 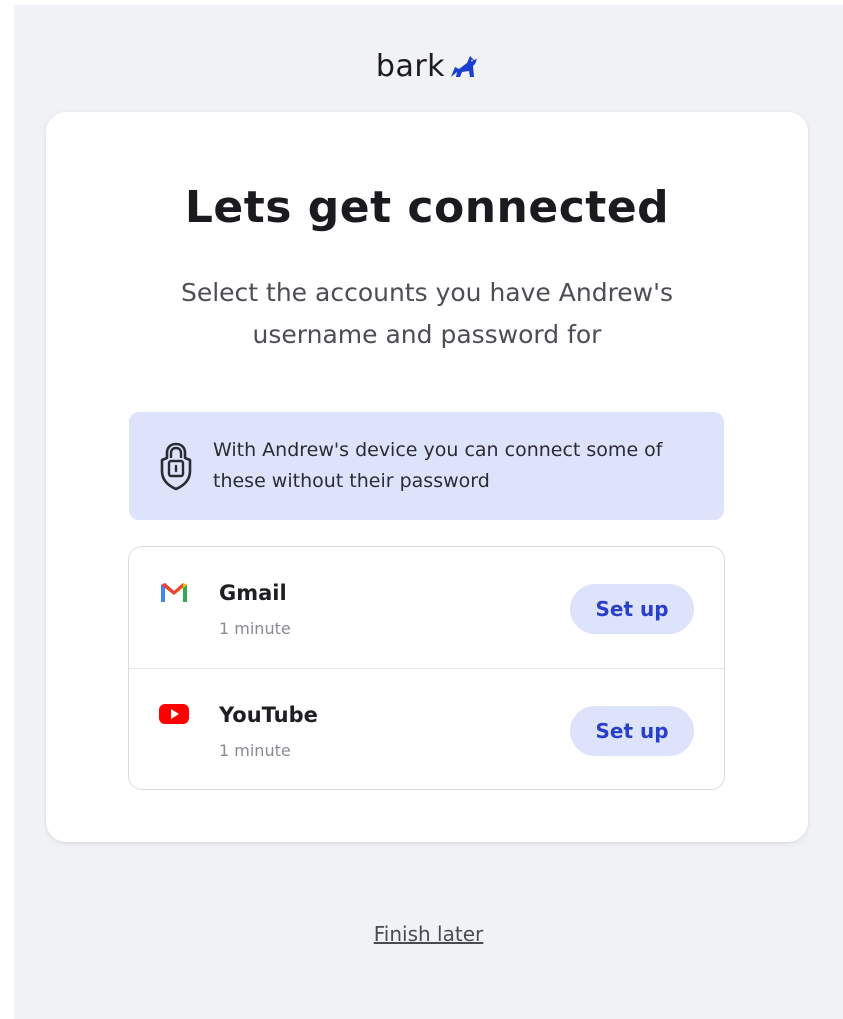 I want to click on page-title: Lets get connected, so click(x=427, y=207).